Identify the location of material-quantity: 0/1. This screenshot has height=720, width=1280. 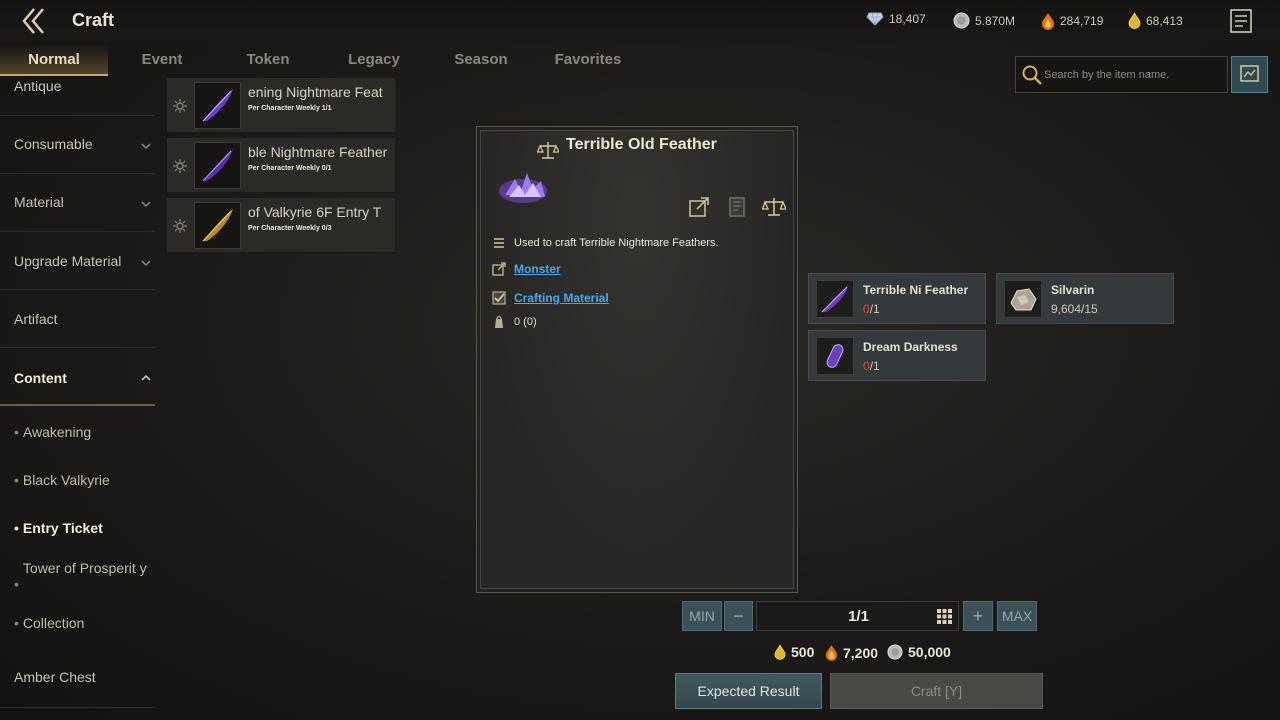
(871, 309).